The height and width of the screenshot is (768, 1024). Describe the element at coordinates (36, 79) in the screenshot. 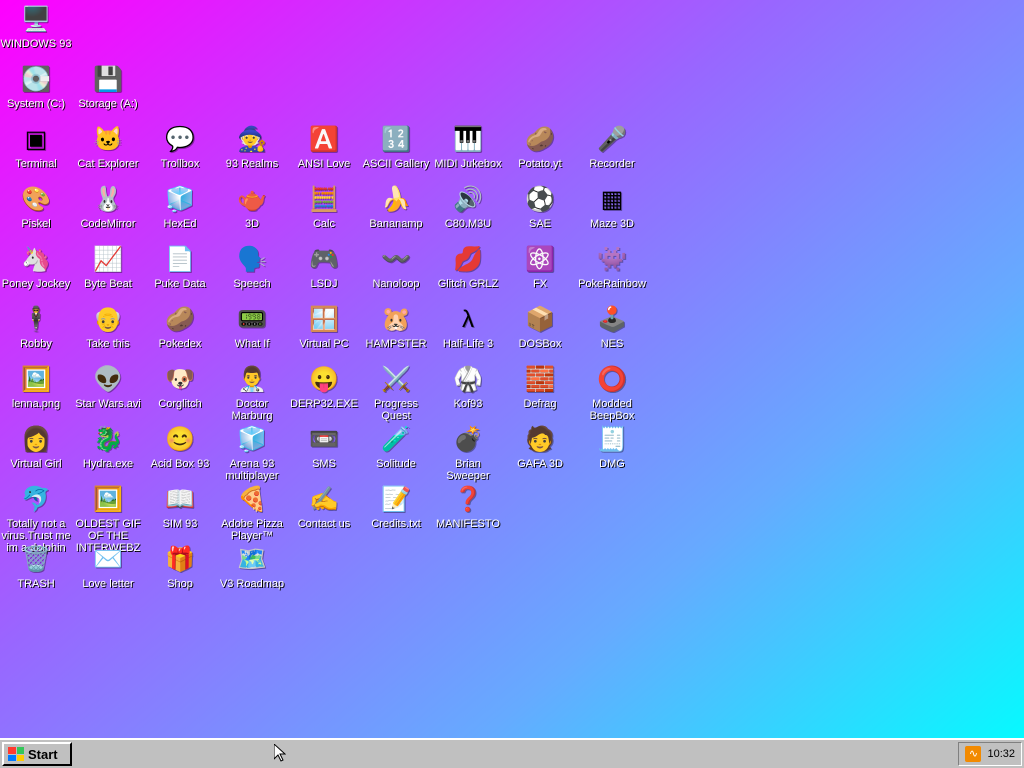

I see `drive-icon: 💽` at that location.